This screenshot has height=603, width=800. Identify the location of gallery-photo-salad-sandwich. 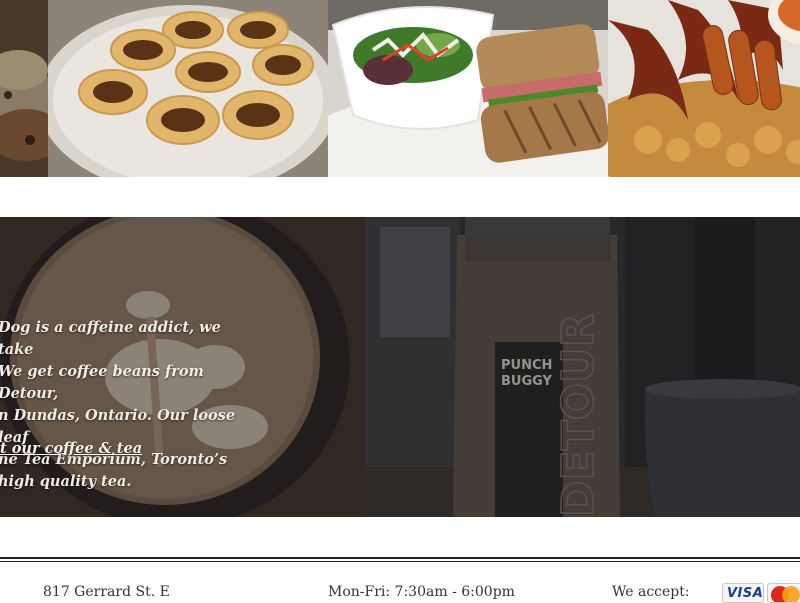
(468, 88).